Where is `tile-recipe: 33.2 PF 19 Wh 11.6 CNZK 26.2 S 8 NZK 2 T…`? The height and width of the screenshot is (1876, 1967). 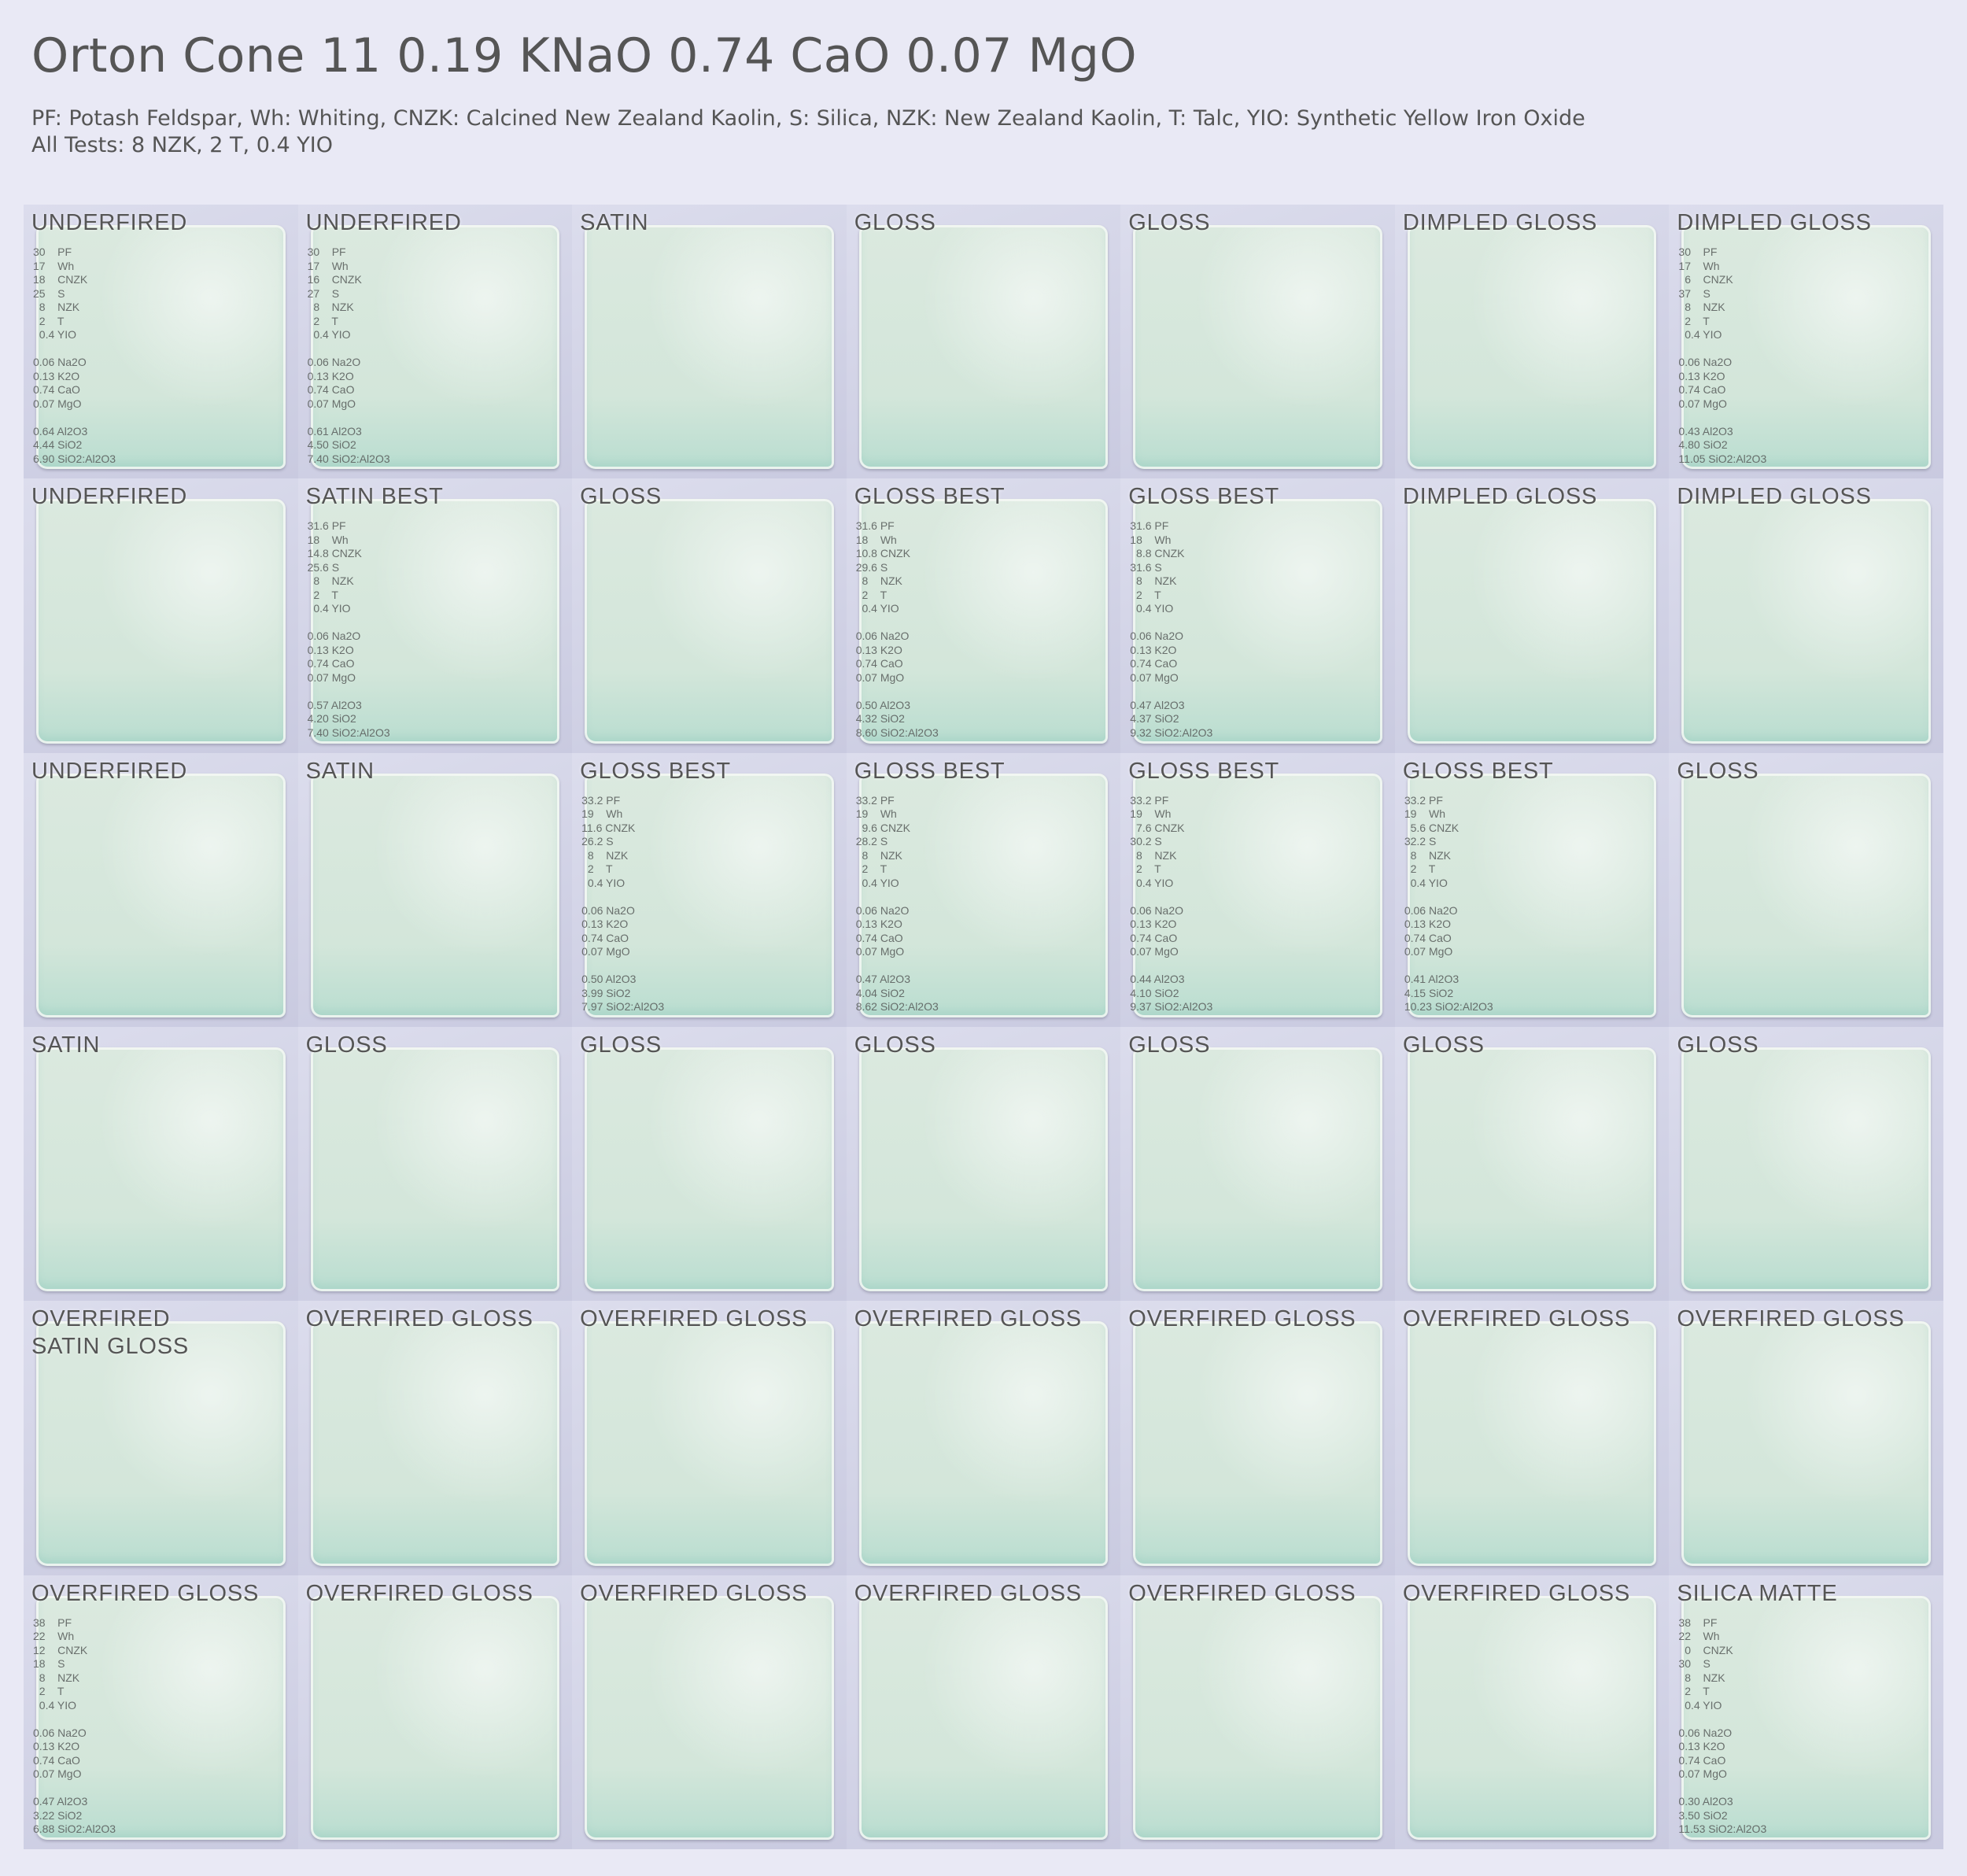
tile-recipe: 33.2 PF 19 Wh 11.6 CNZK 26.2 S 8 NZK 2 T… is located at coordinates (623, 904).